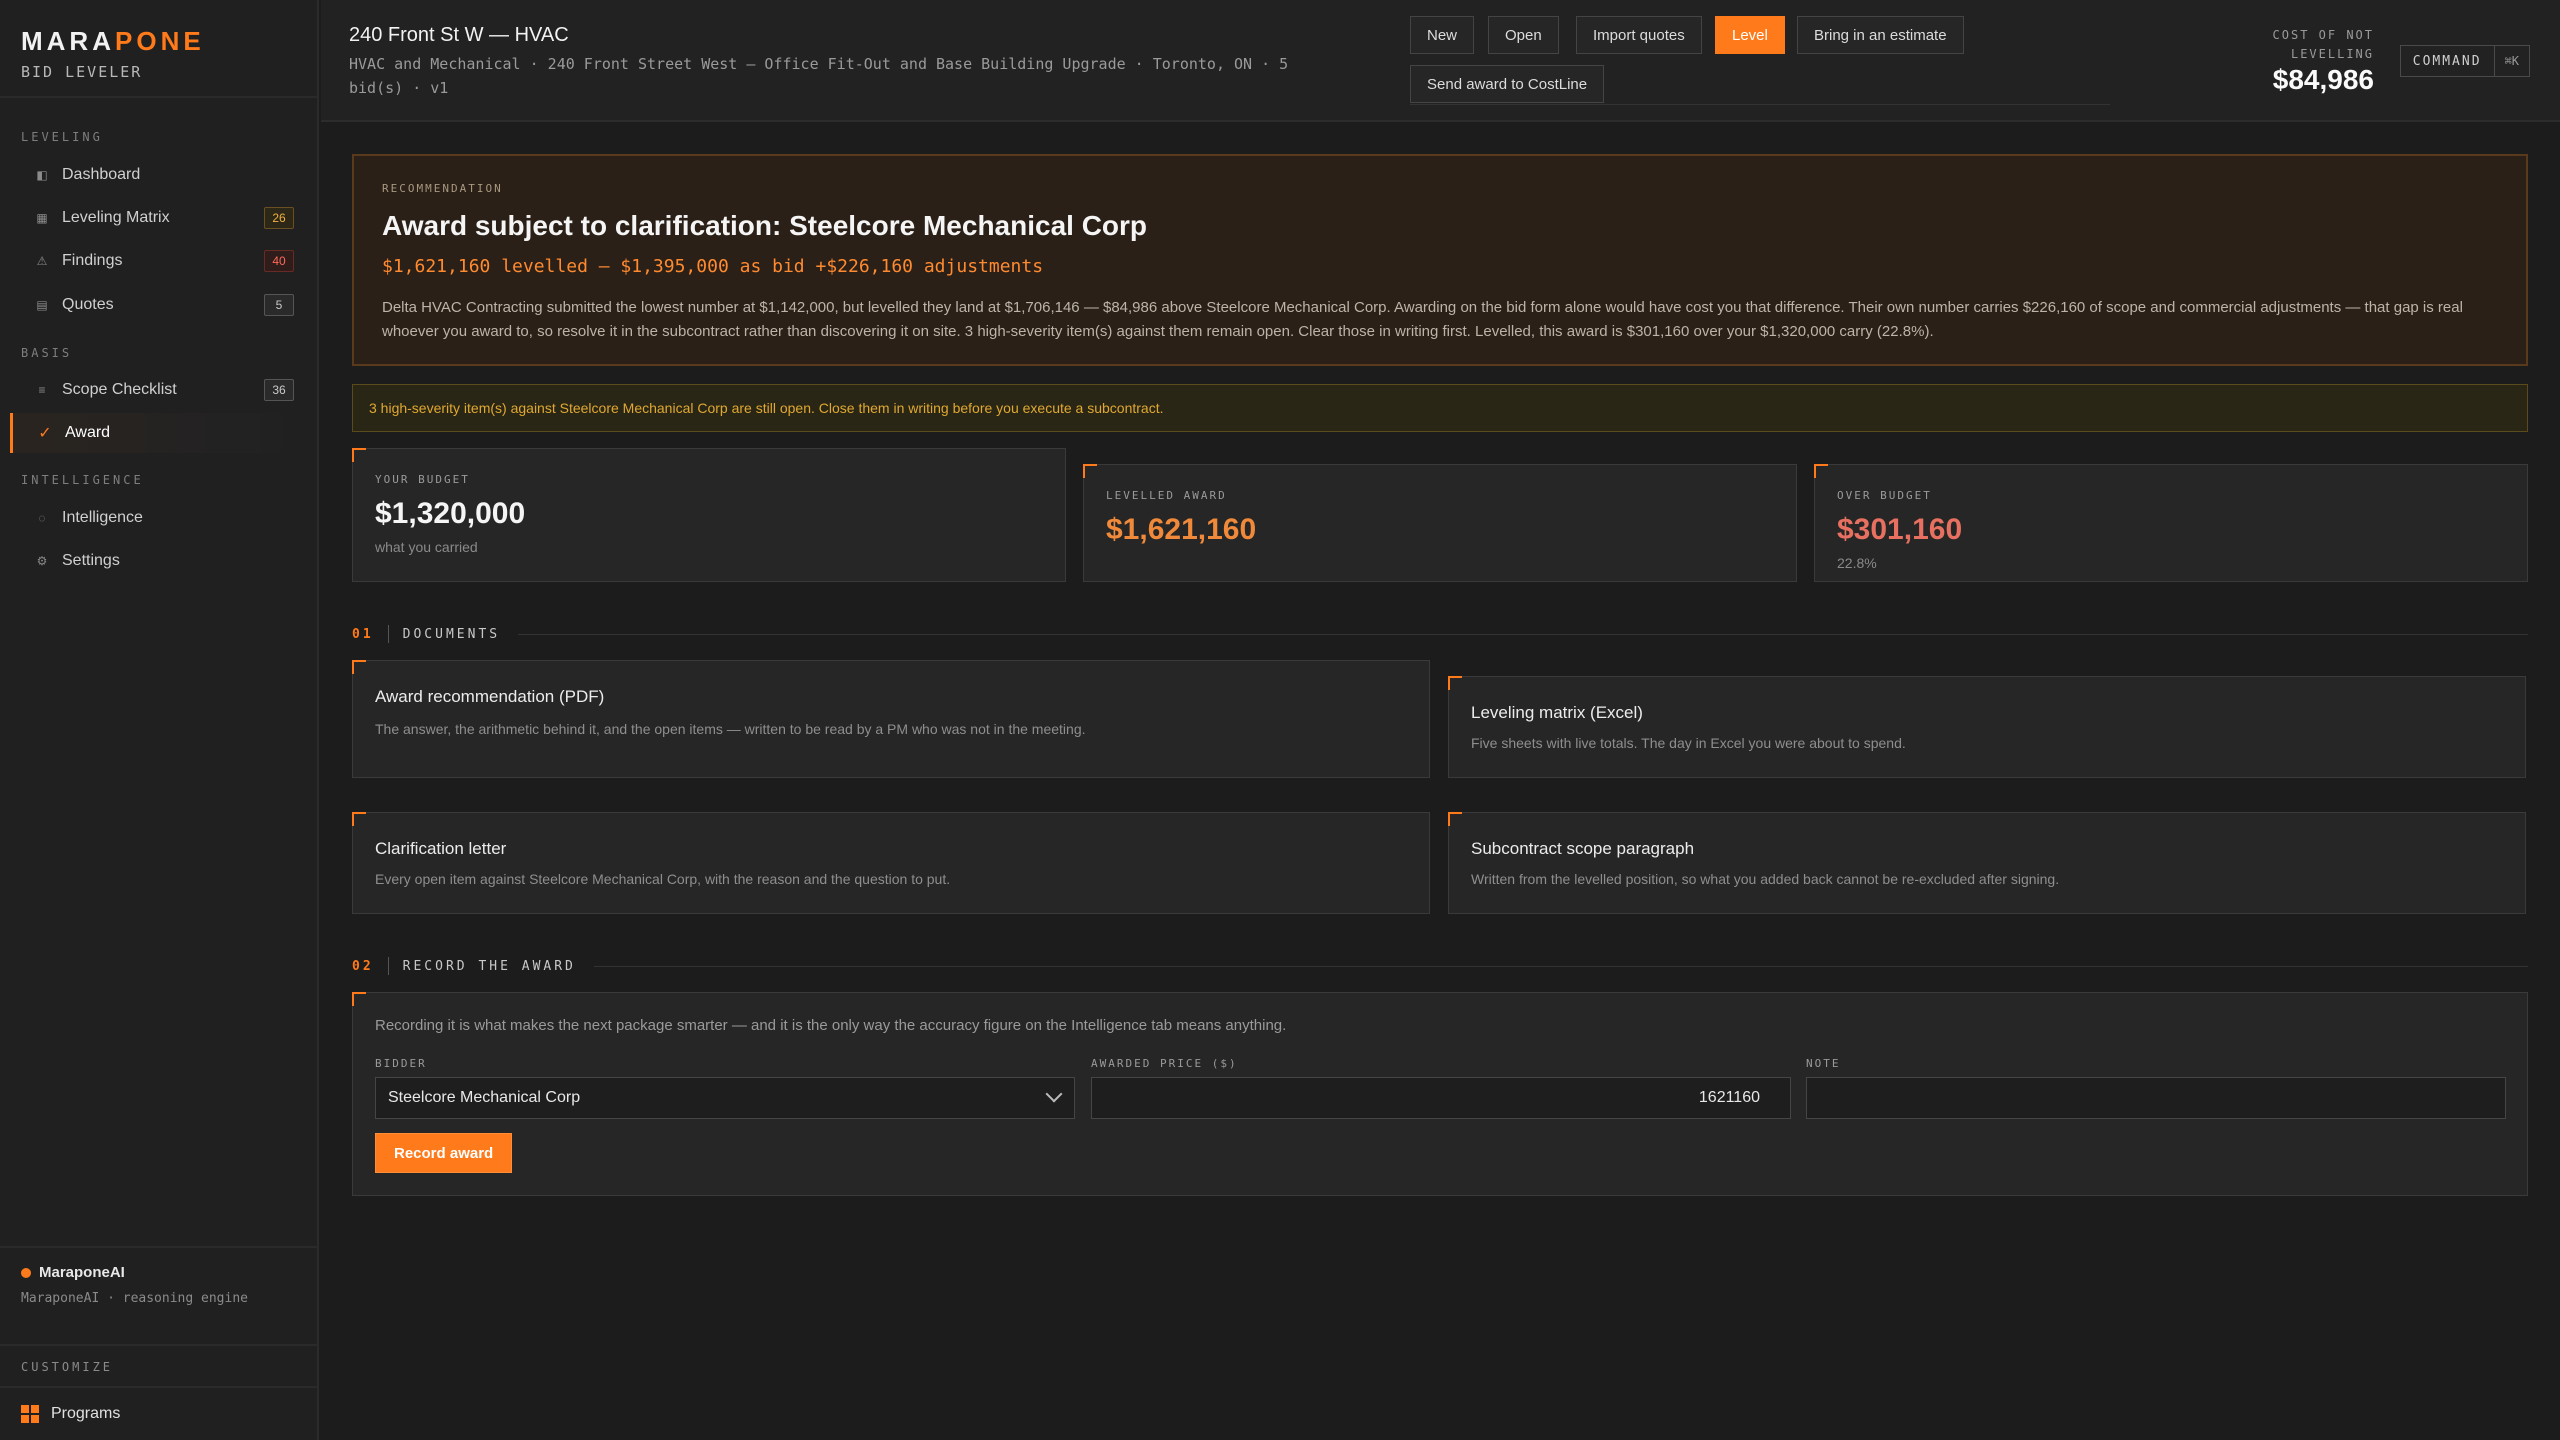 The height and width of the screenshot is (1440, 2560). Describe the element at coordinates (1880, 35) in the screenshot. I see `bring-in-estimate-button: Bring in an estimate` at that location.